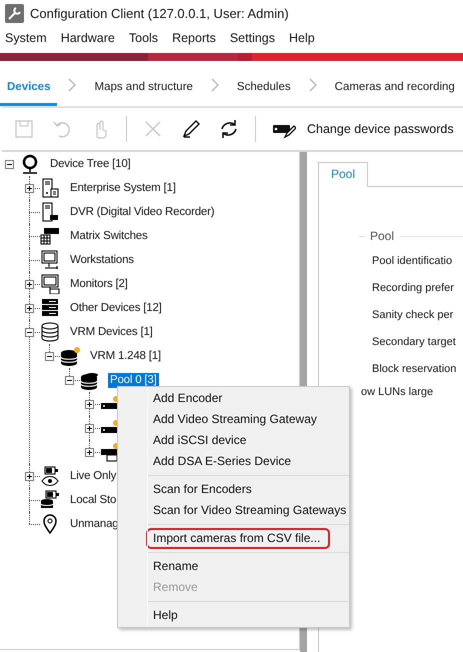  What do you see at coordinates (415, 370) in the screenshot?
I see `field-label: Block reservation` at bounding box center [415, 370].